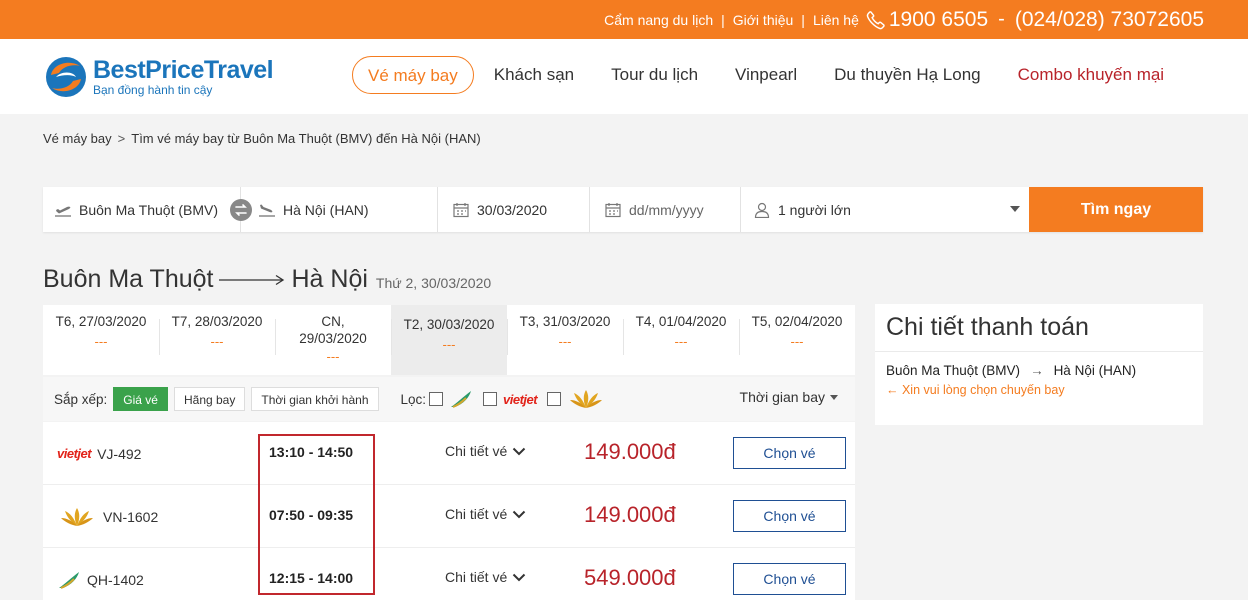  Describe the element at coordinates (333, 321) in the screenshot. I see `date-tab-label: CN,` at that location.